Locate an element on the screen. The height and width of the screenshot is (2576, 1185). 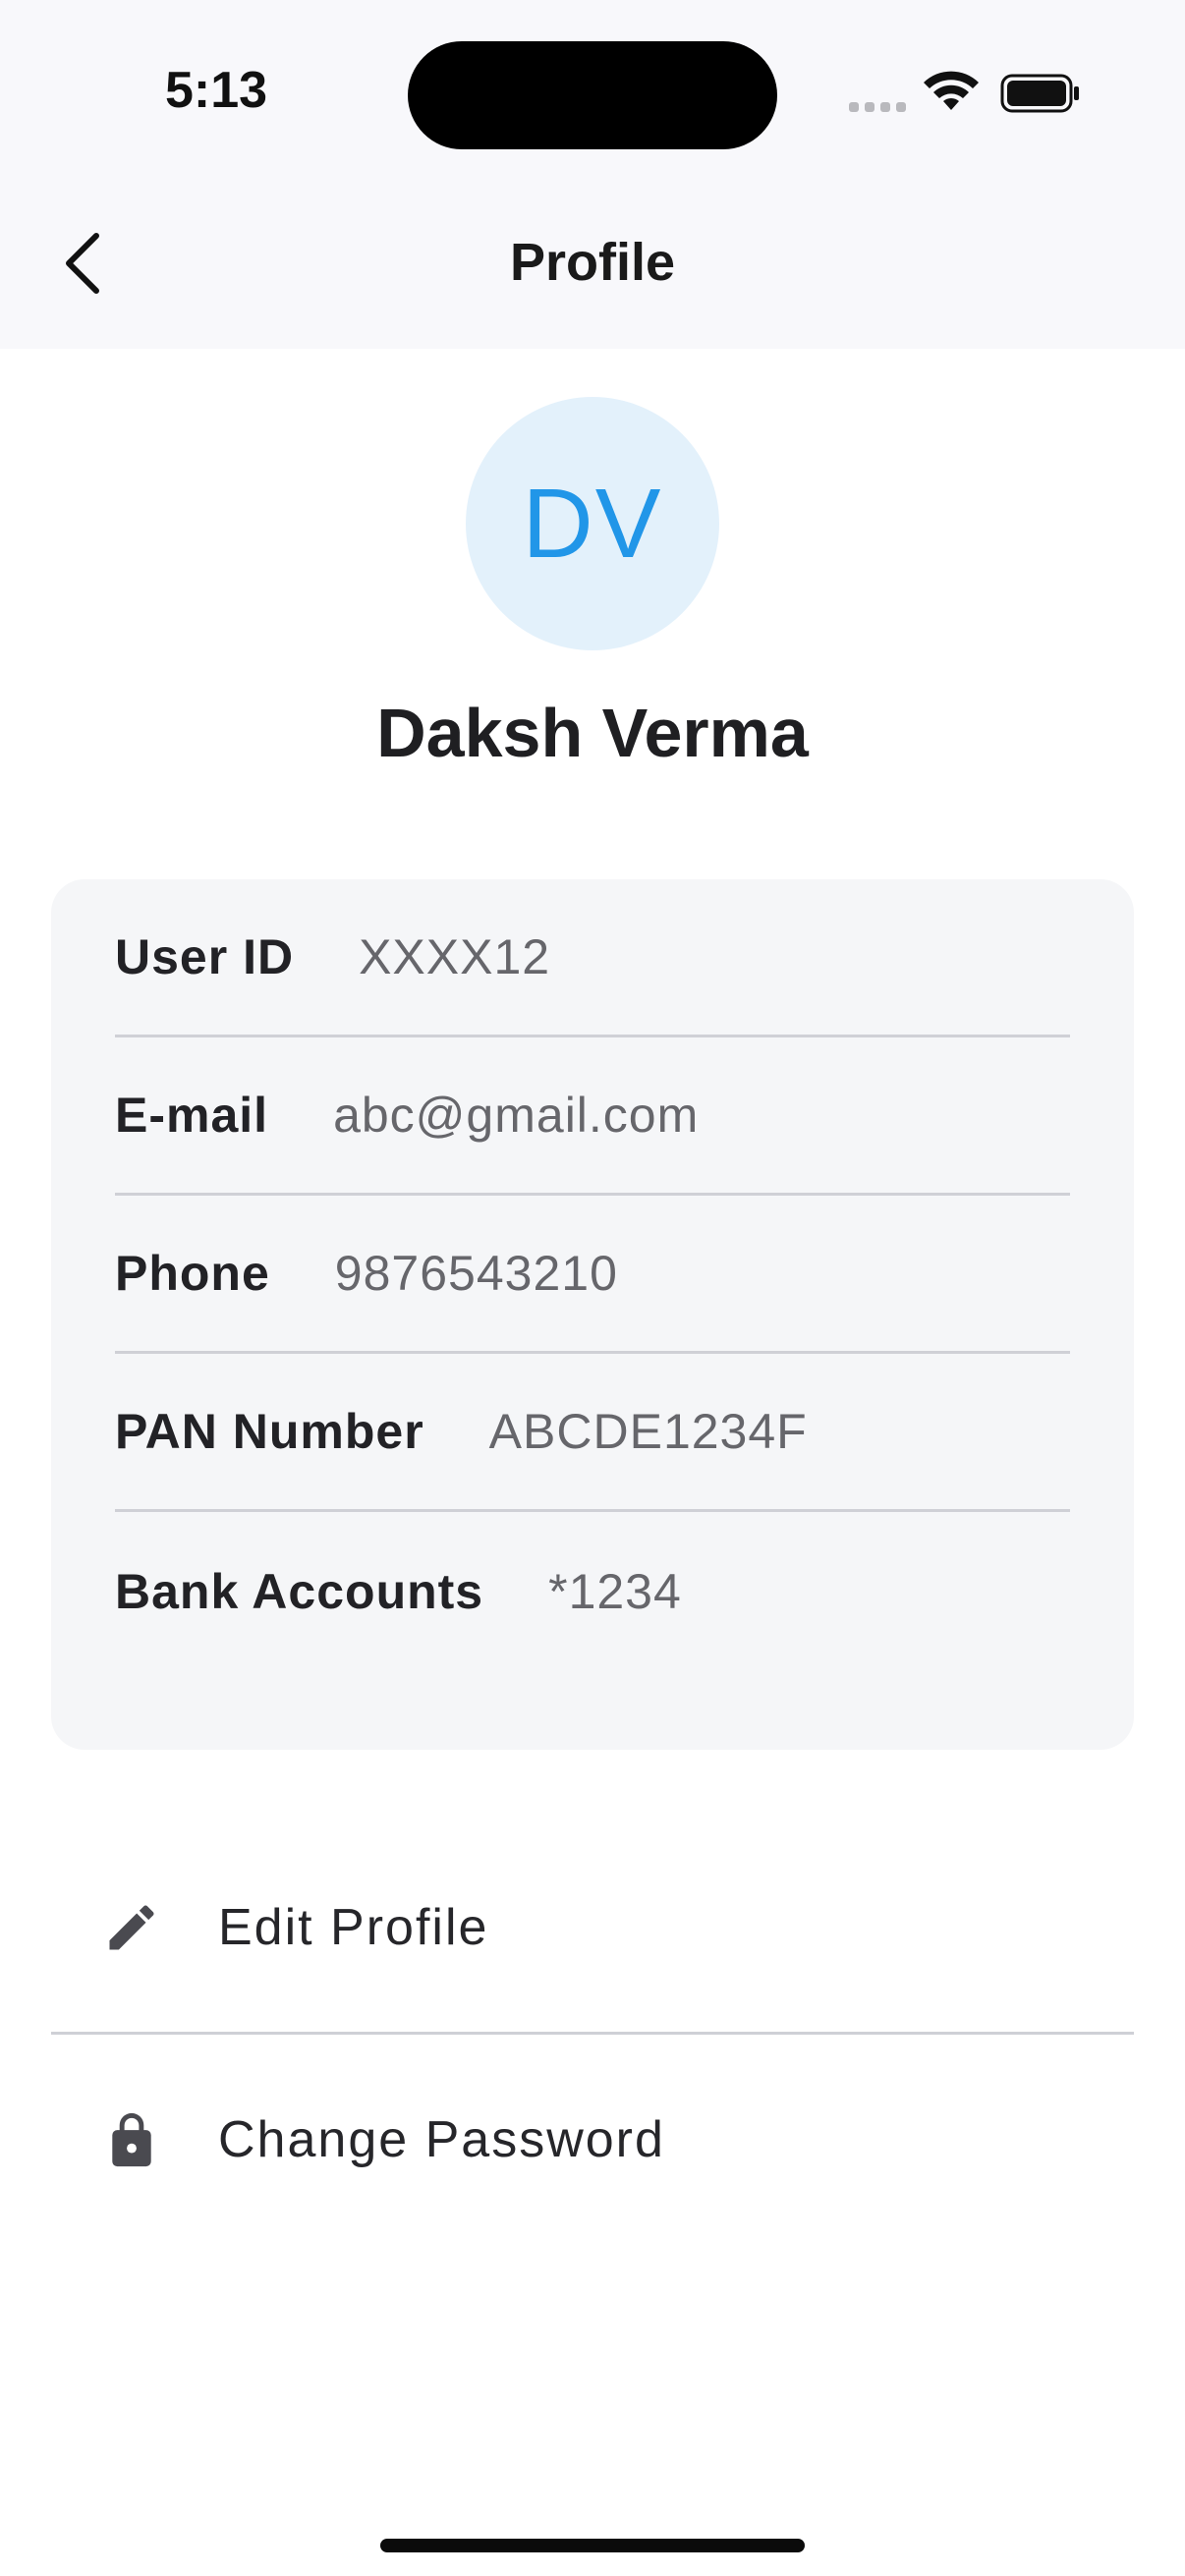
detail-label: Bank Accounts is located at coordinates (299, 1591).